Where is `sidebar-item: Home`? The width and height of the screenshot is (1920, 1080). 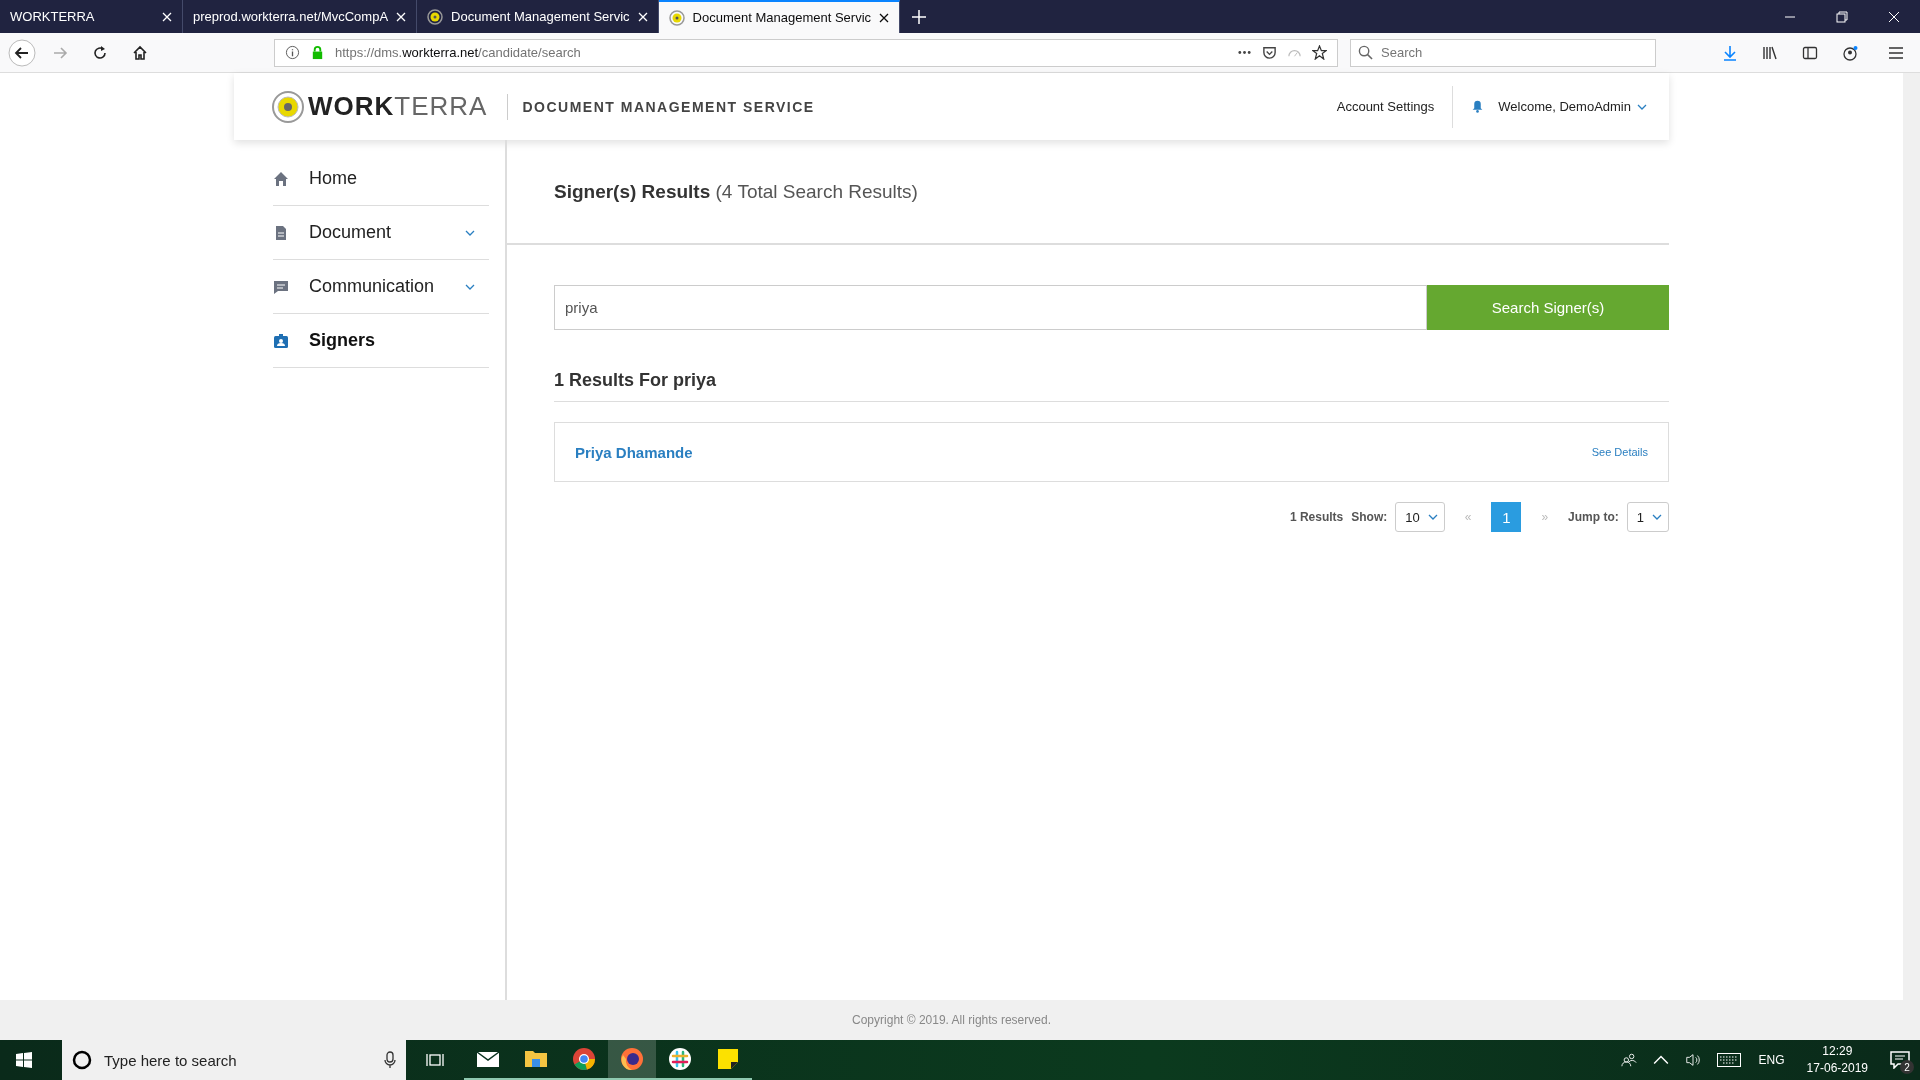 sidebar-item: Home is located at coordinates (381, 179).